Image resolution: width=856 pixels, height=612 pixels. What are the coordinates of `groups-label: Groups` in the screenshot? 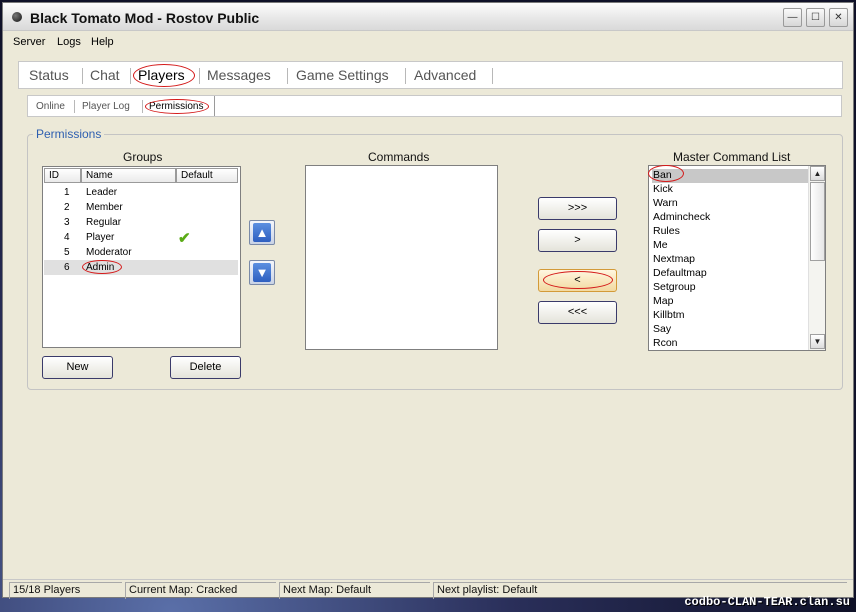 It's located at (143, 157).